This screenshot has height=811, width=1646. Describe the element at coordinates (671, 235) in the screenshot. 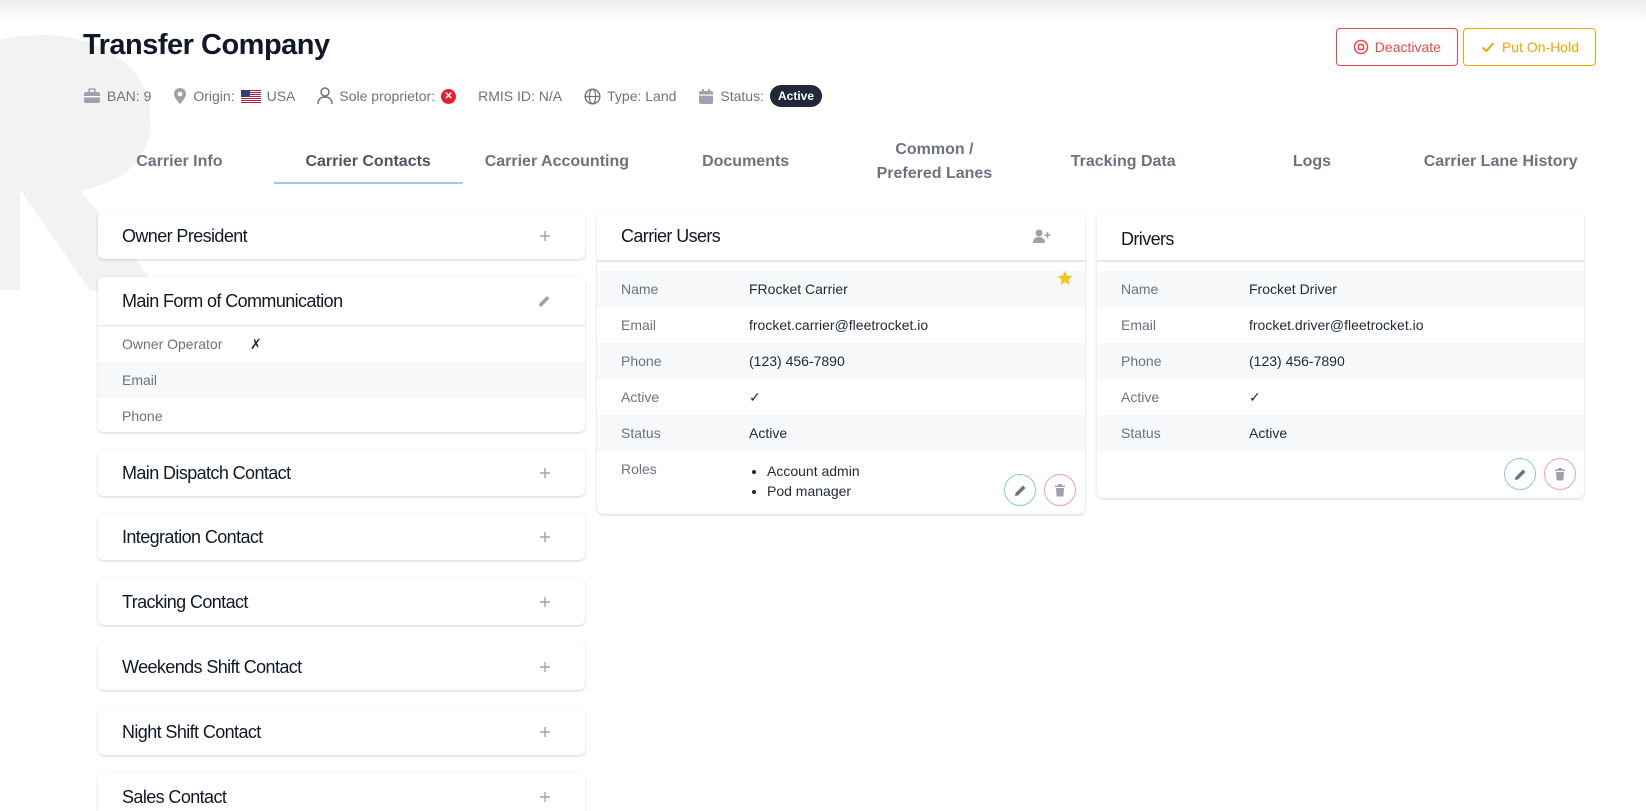

I see `carrier-users-title: Carrier Users` at that location.